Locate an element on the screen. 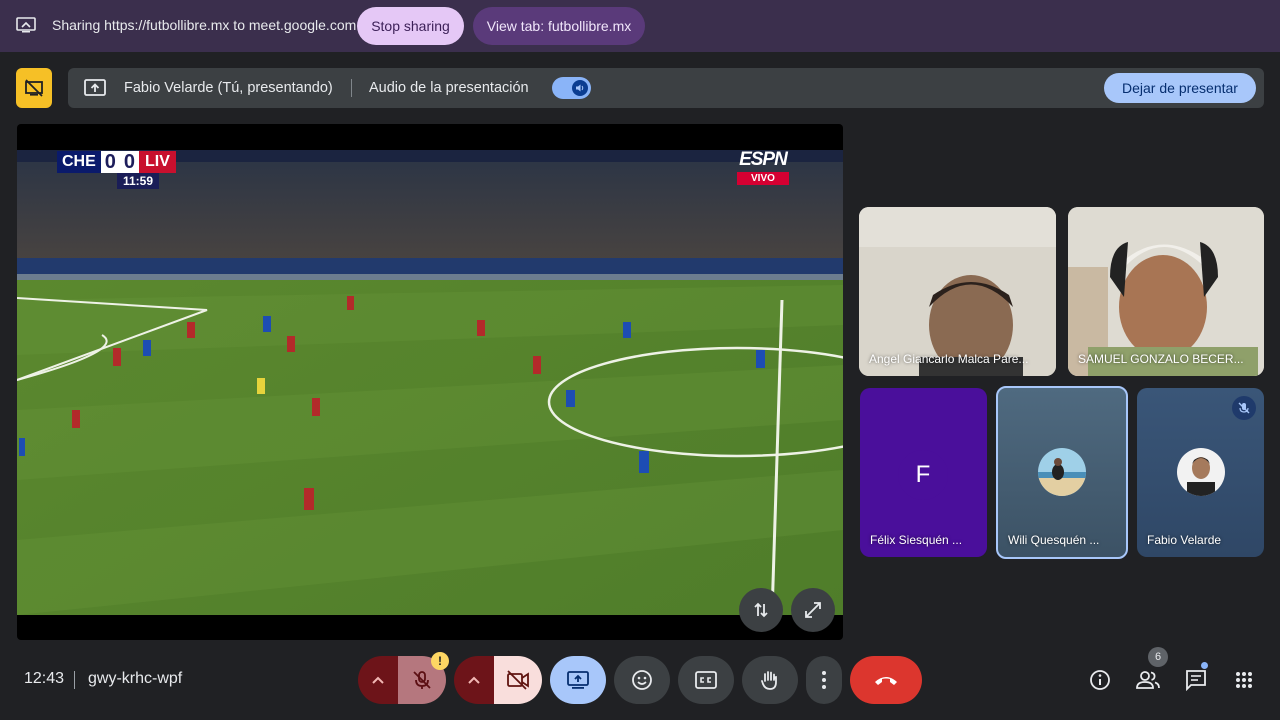  away-score: 0 is located at coordinates (129, 162).